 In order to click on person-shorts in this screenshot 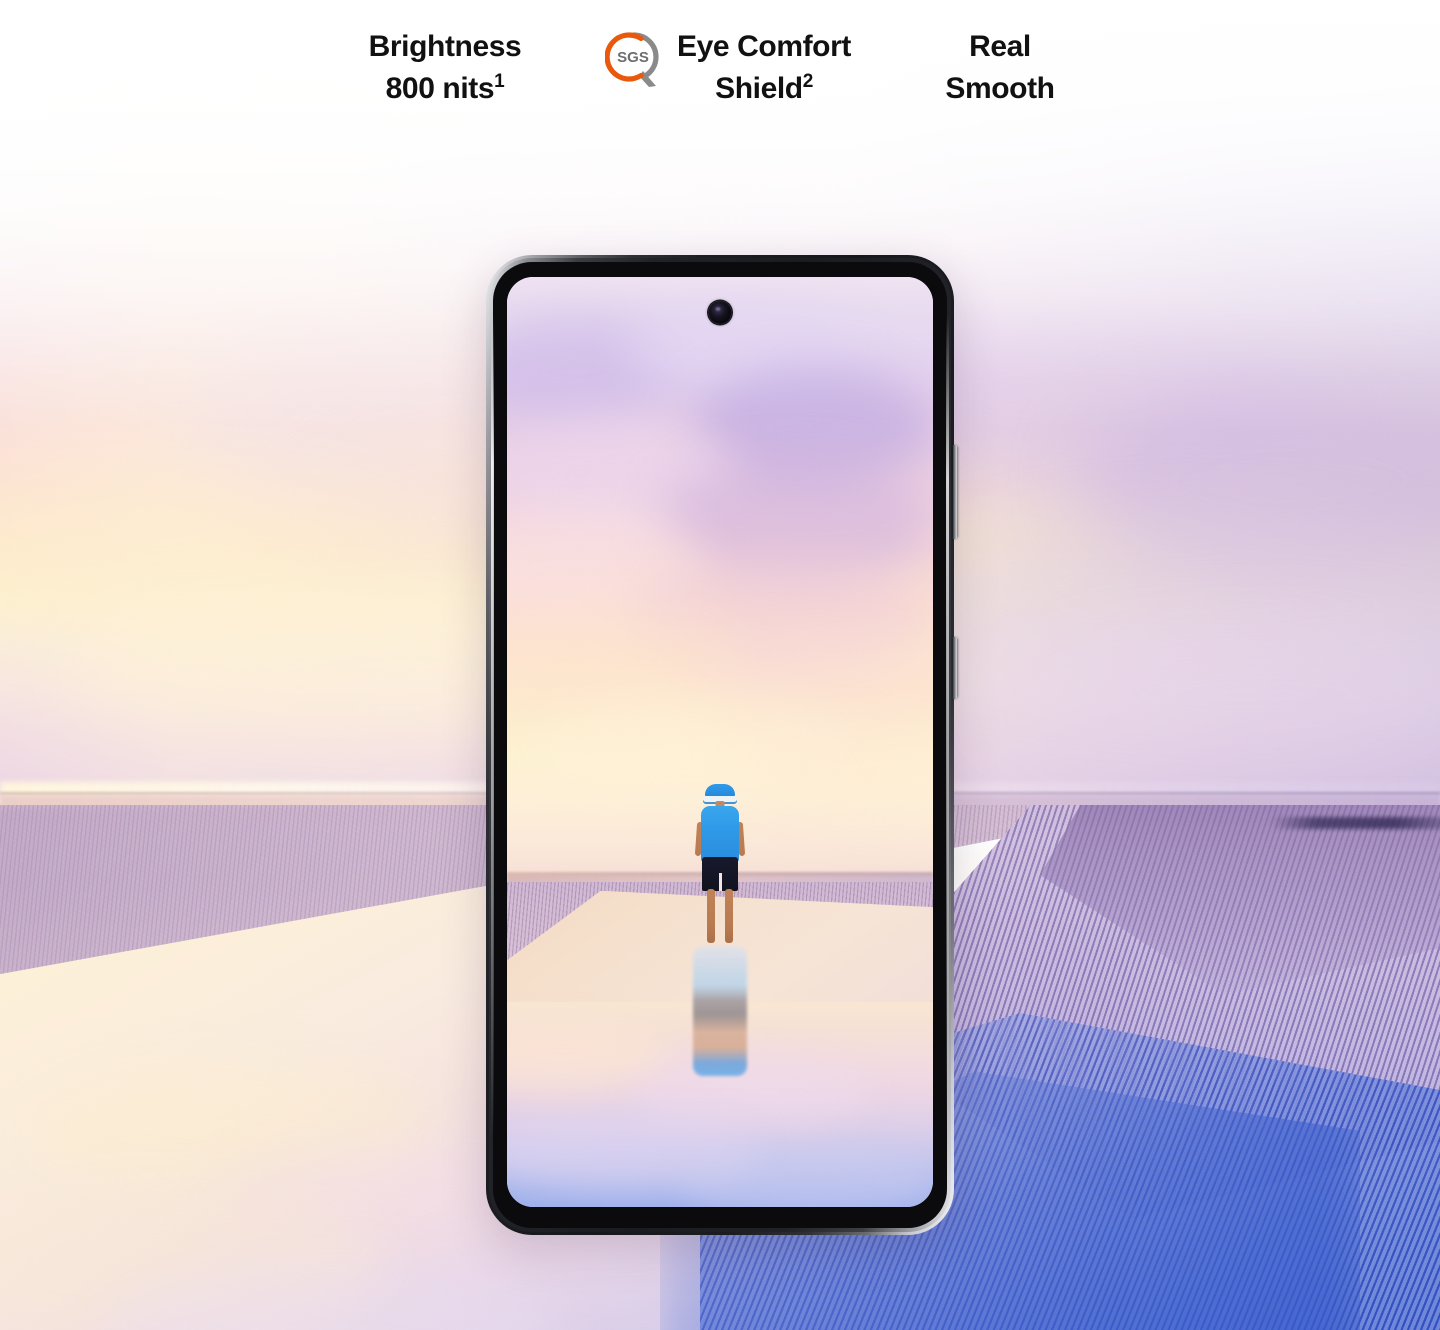, I will do `click(720, 873)`.